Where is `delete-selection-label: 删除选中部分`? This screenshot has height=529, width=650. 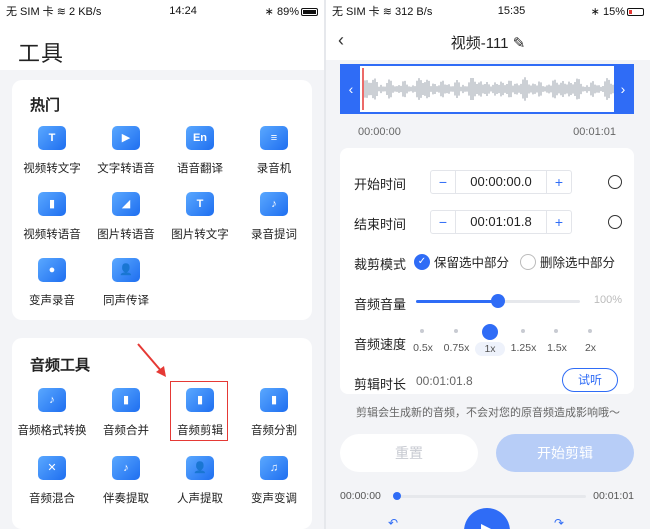
delete-selection-label: 删除选中部分 is located at coordinates (578, 263).